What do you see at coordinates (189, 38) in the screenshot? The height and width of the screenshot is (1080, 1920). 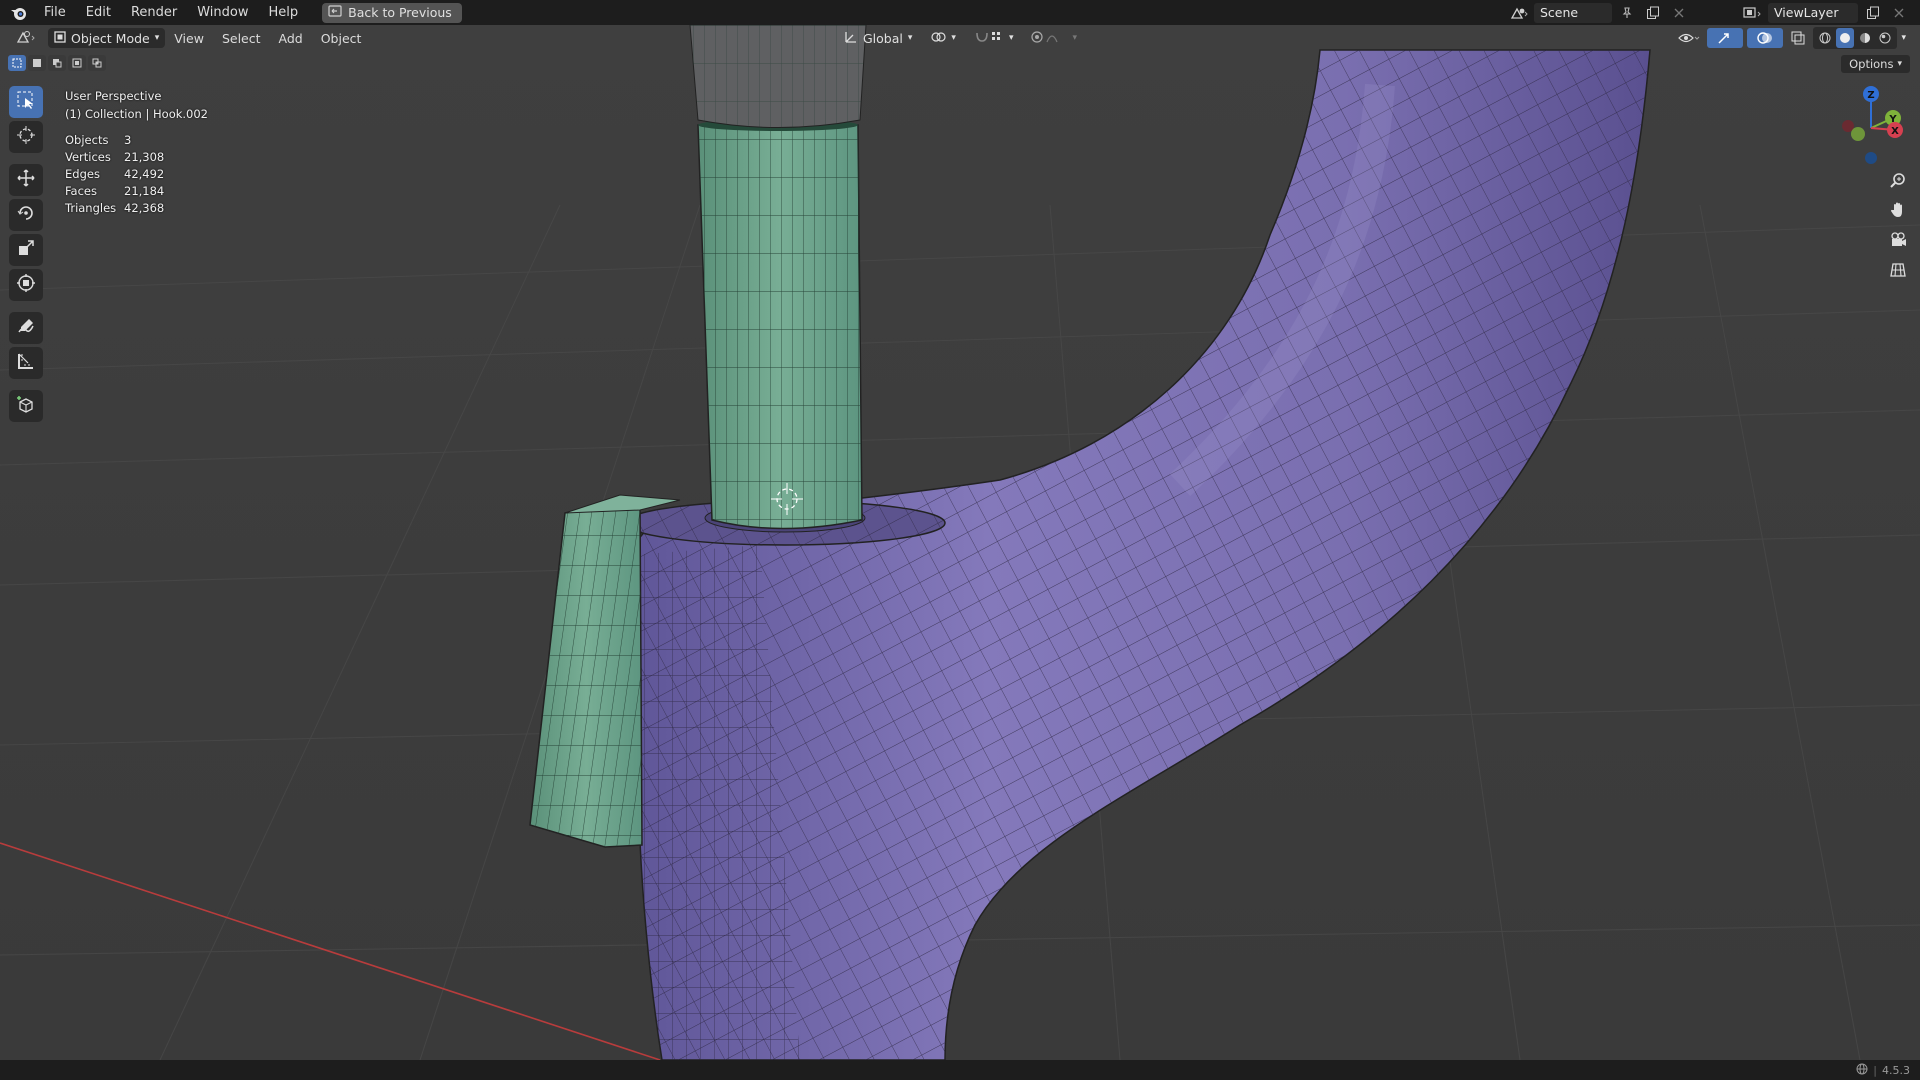 I see `menu-view: View` at bounding box center [189, 38].